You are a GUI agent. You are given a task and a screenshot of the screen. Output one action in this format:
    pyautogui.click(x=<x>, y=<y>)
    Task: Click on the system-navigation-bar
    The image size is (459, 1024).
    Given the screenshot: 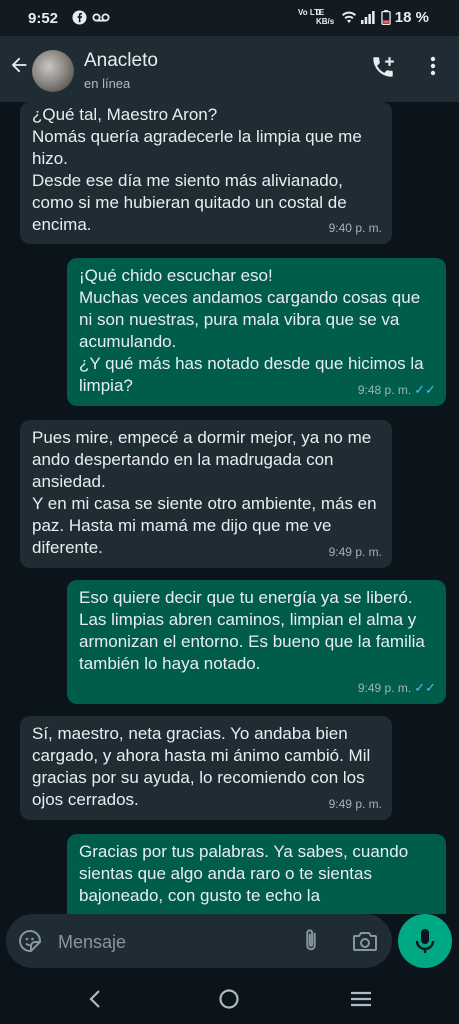 What is the action you would take?
    pyautogui.click(x=229, y=1000)
    